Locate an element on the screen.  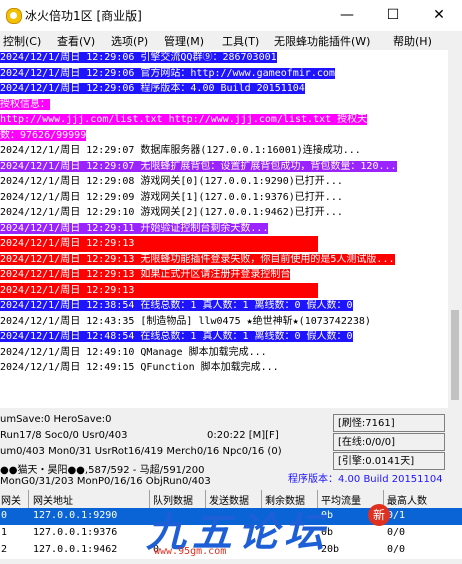
menu-plugin: 无限蜂功能插件(W) is located at coordinates (322, 41).